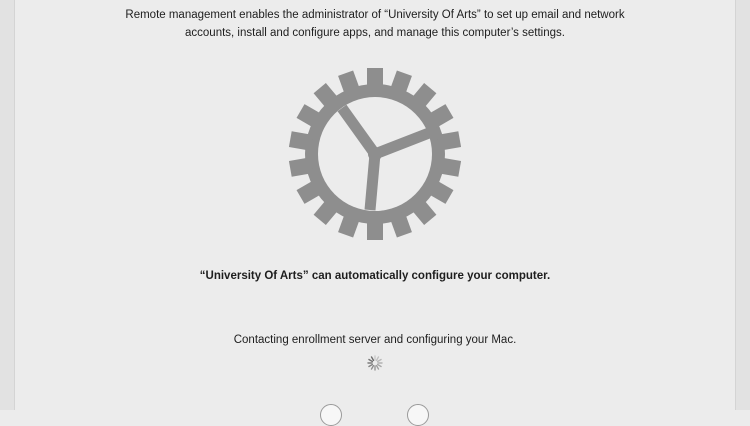  I want to click on back-button, so click(331, 415).